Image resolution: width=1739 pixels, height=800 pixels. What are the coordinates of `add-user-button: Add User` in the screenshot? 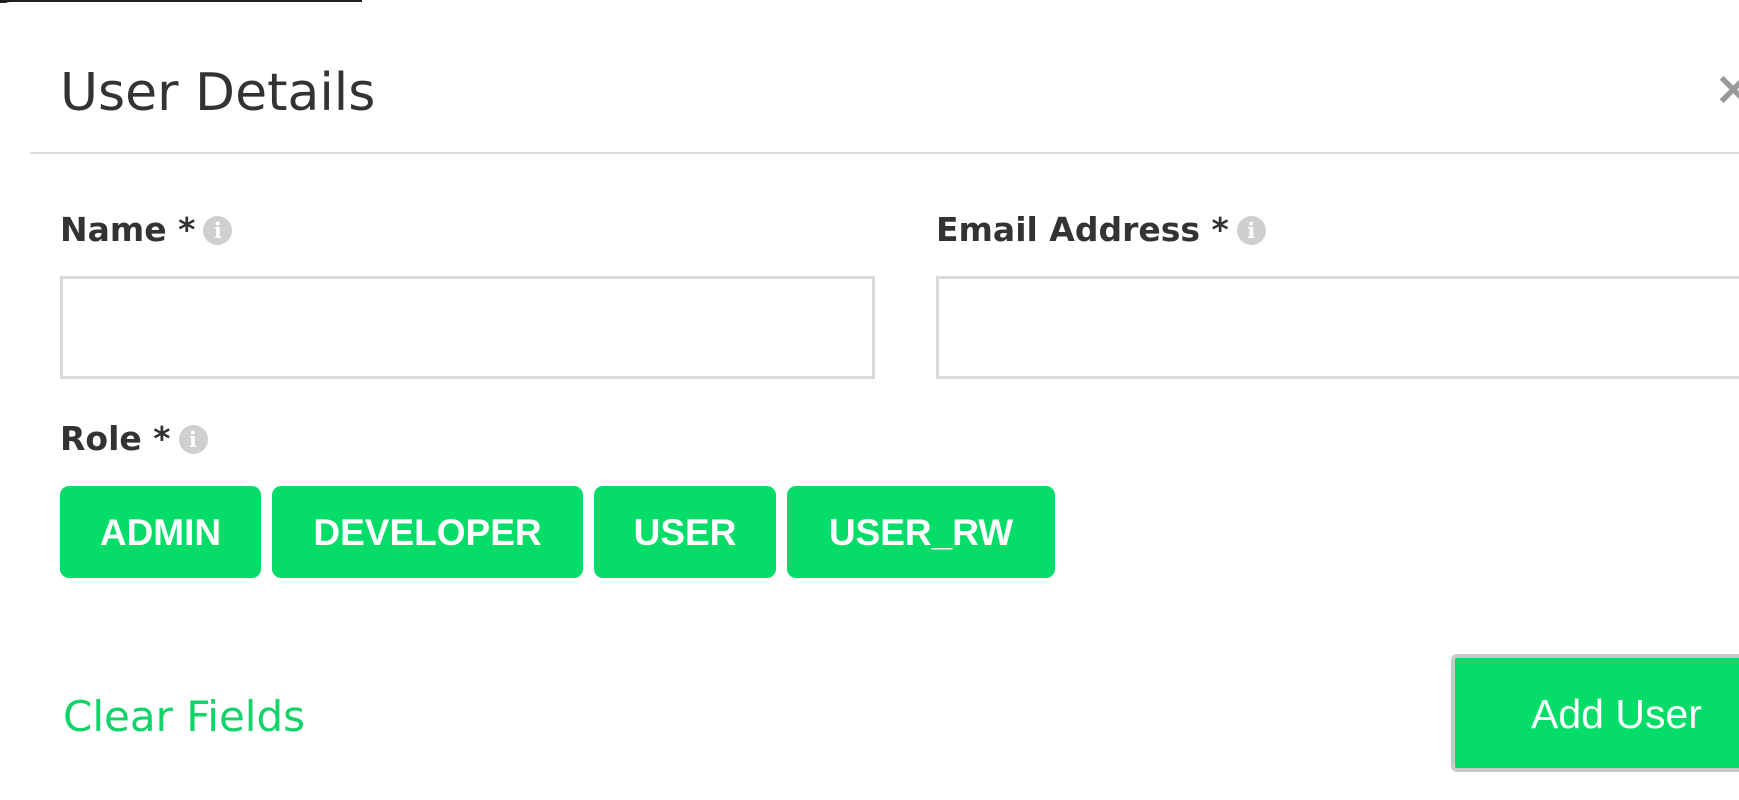 It's located at (1595, 713).